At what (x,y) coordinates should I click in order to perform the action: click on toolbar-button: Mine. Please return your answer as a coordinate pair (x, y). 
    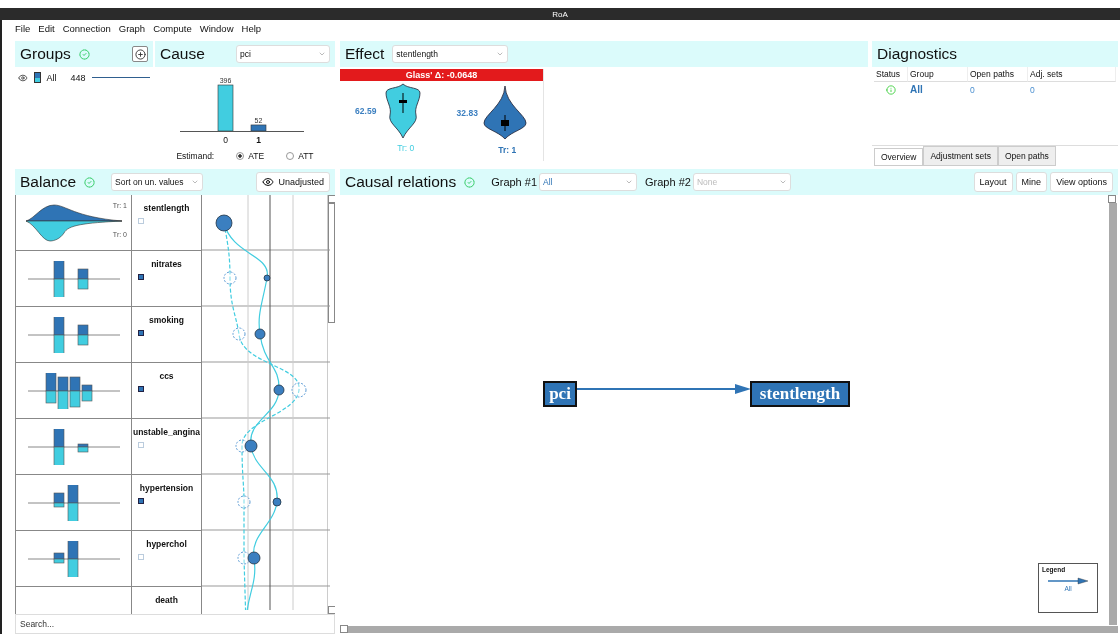
    Looking at the image, I should click on (1031, 182).